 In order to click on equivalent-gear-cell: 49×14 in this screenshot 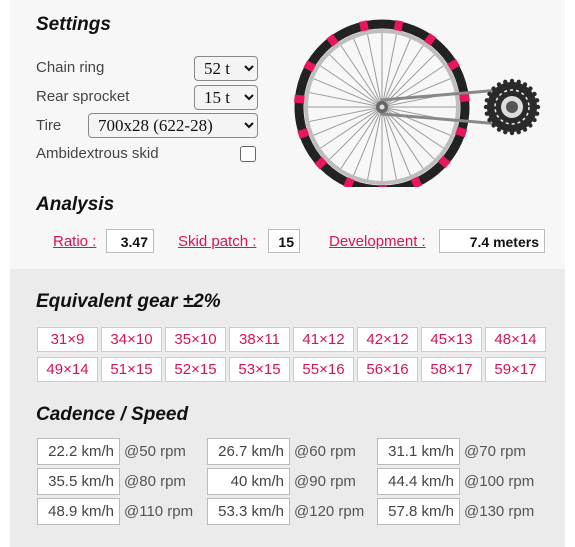, I will do `click(67, 369)`.